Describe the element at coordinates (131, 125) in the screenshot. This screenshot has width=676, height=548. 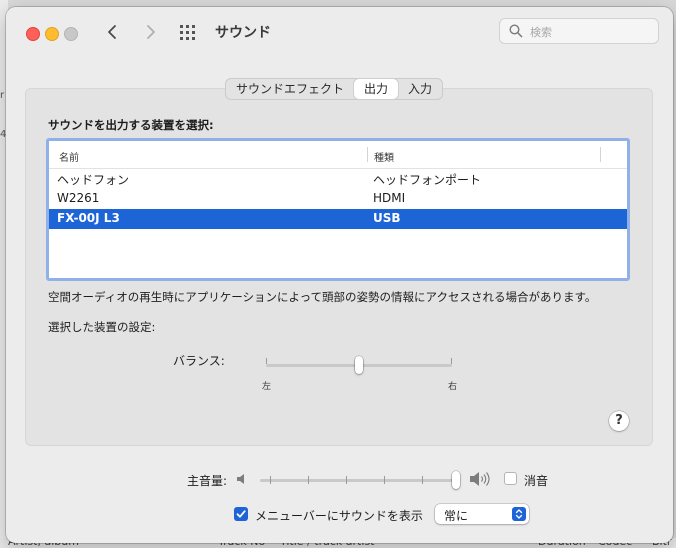
I see `section-title: サウンドを出力する装置を選択:` at that location.